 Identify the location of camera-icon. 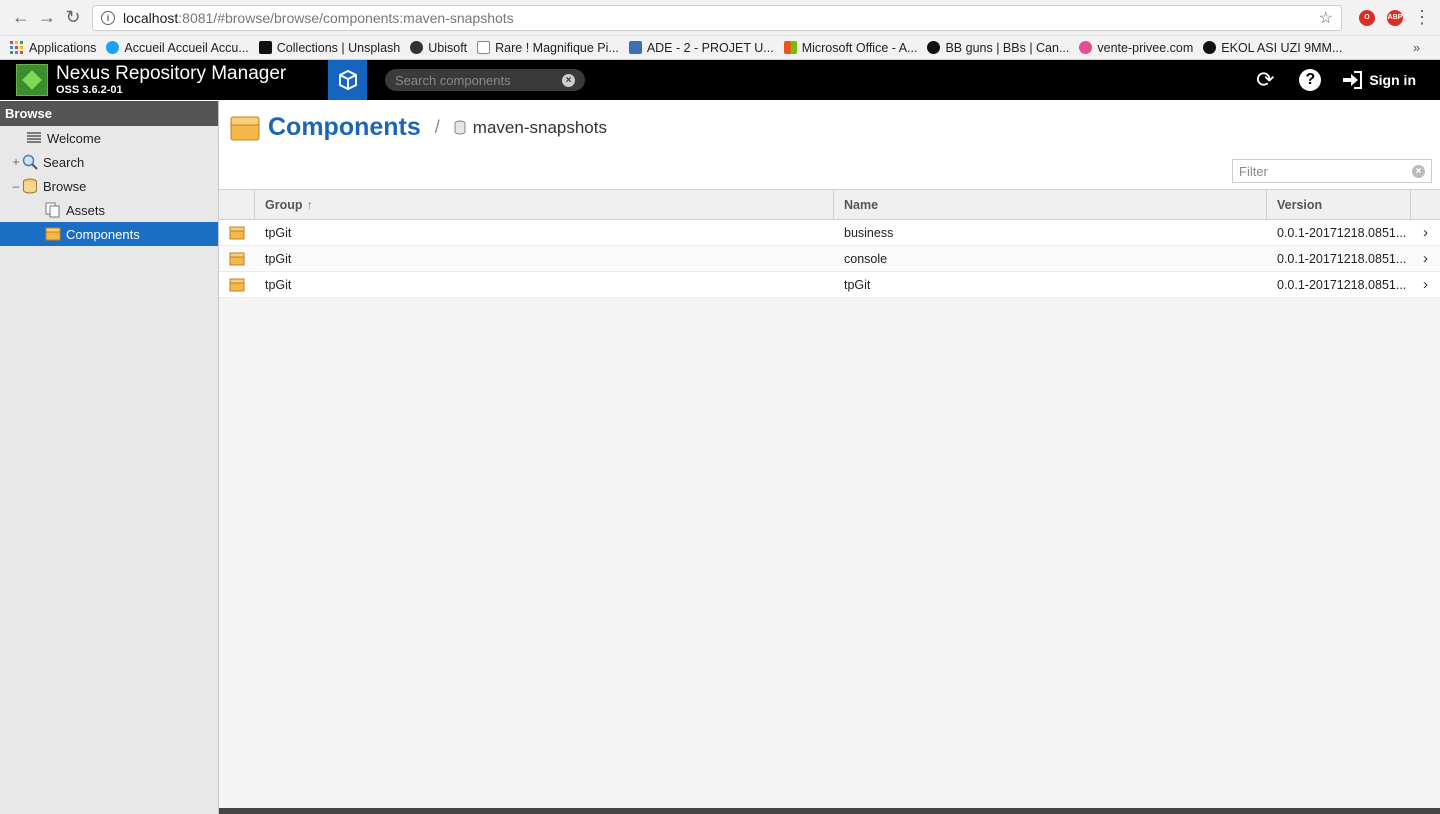
(265, 47).